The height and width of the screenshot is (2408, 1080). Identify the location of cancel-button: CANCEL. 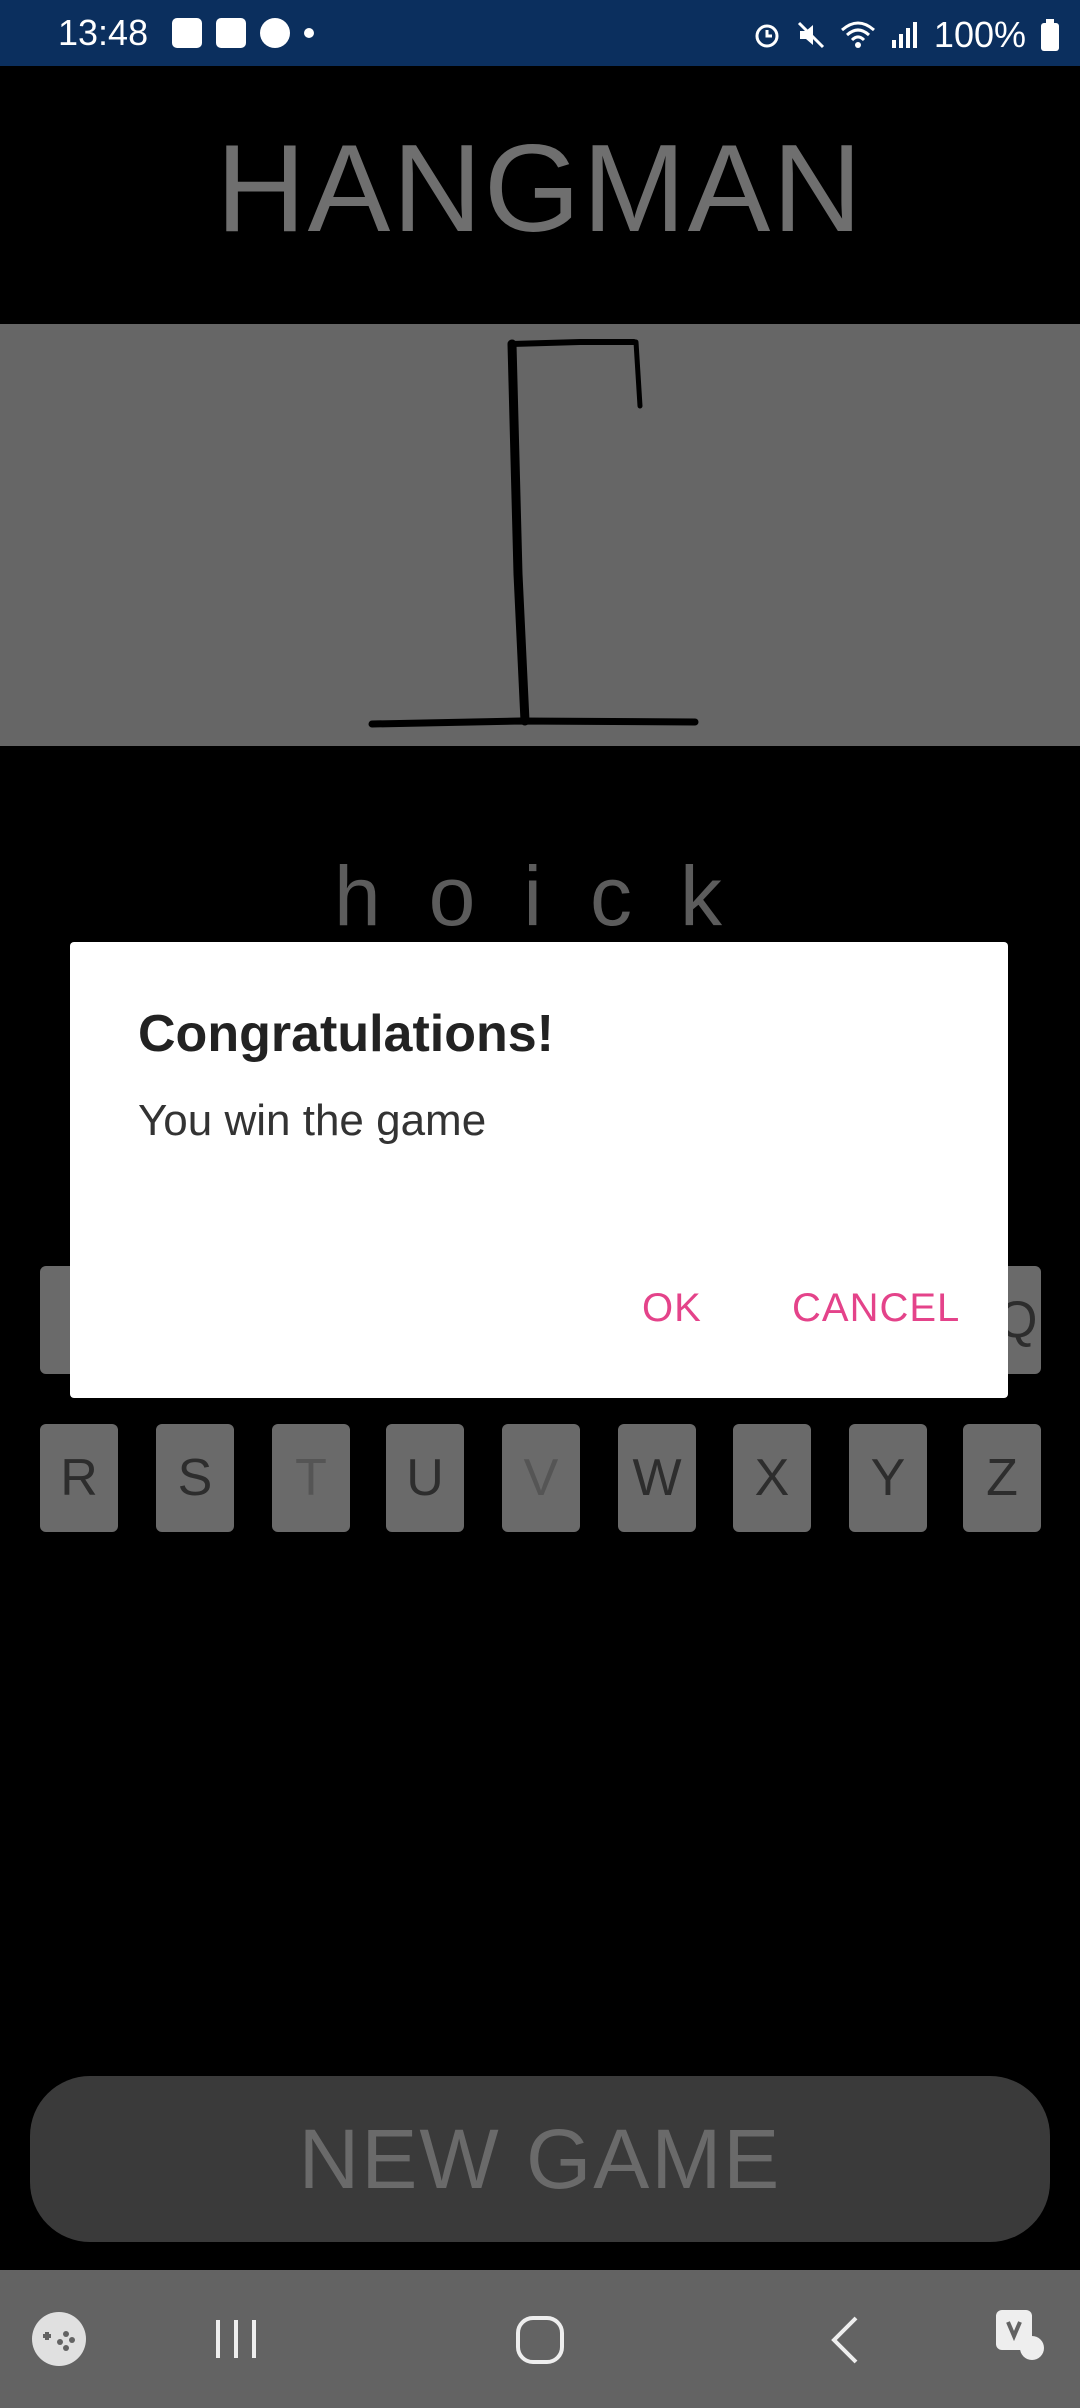
(876, 1308).